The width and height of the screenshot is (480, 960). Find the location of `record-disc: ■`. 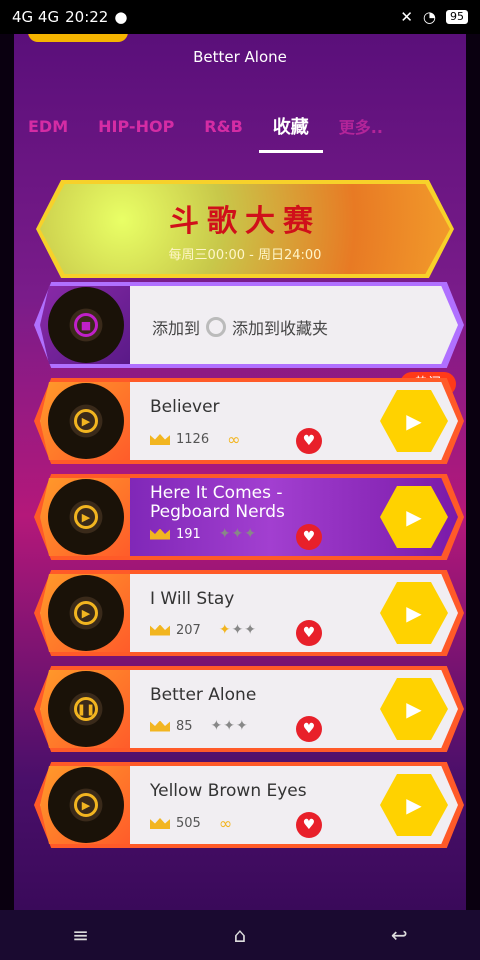

record-disc: ■ is located at coordinates (86, 325).